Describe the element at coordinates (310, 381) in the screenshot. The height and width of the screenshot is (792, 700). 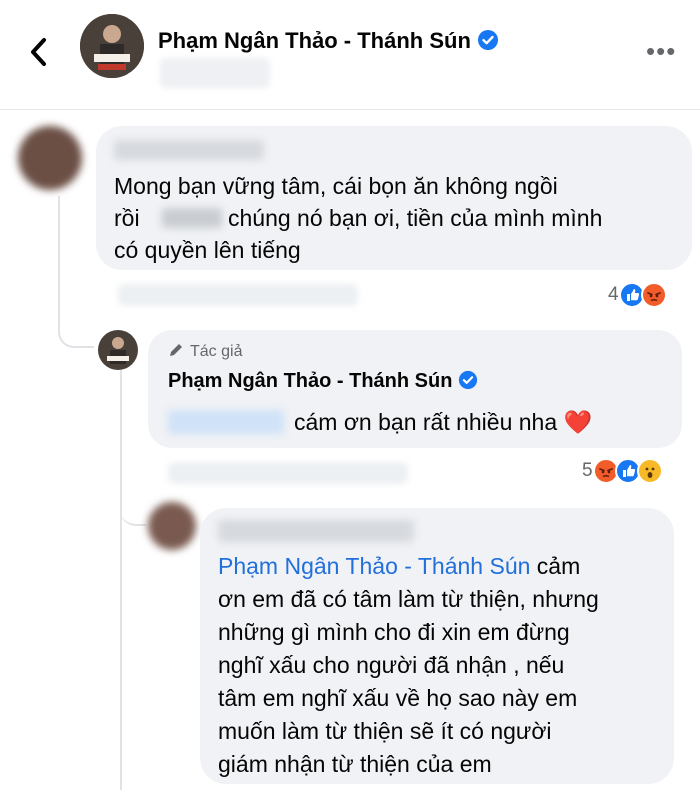
I see `author-name-text: Phạm Ngân Thảo - Thánh Sún` at that location.